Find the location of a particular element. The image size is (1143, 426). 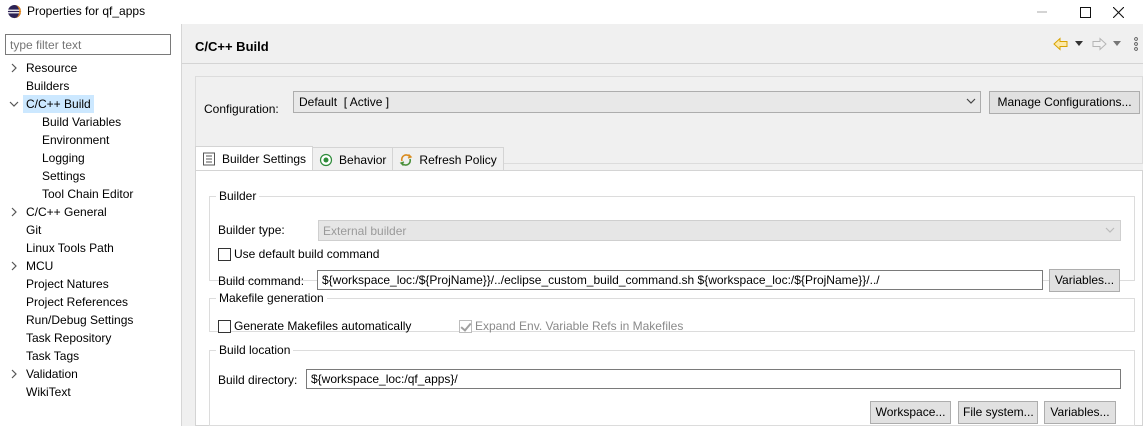

tree-item-wikitext: WikiText is located at coordinates (90, 392).